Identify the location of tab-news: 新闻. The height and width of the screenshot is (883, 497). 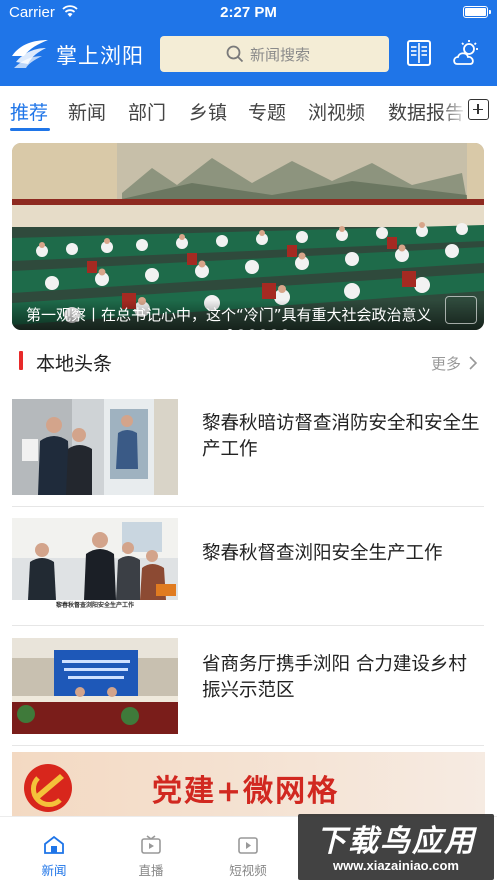
(87, 111).